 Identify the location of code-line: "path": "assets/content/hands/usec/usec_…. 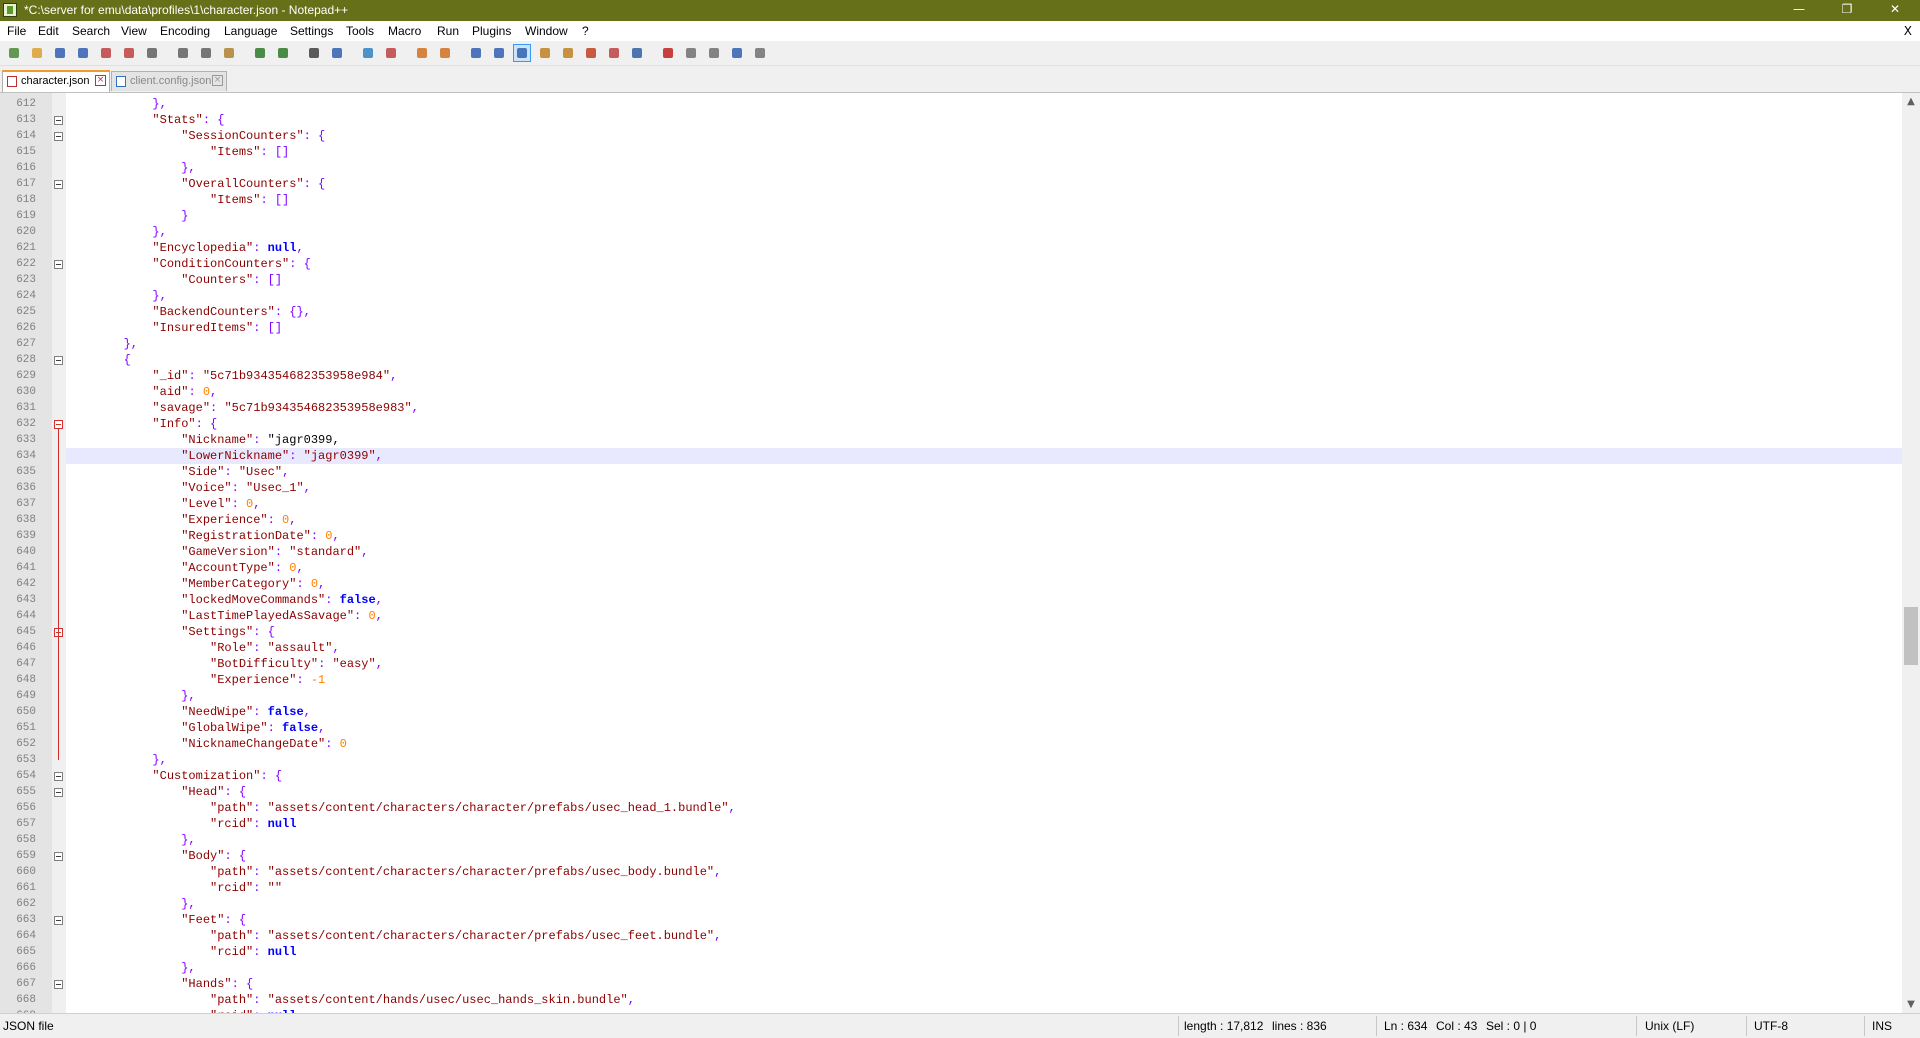
(984, 1000).